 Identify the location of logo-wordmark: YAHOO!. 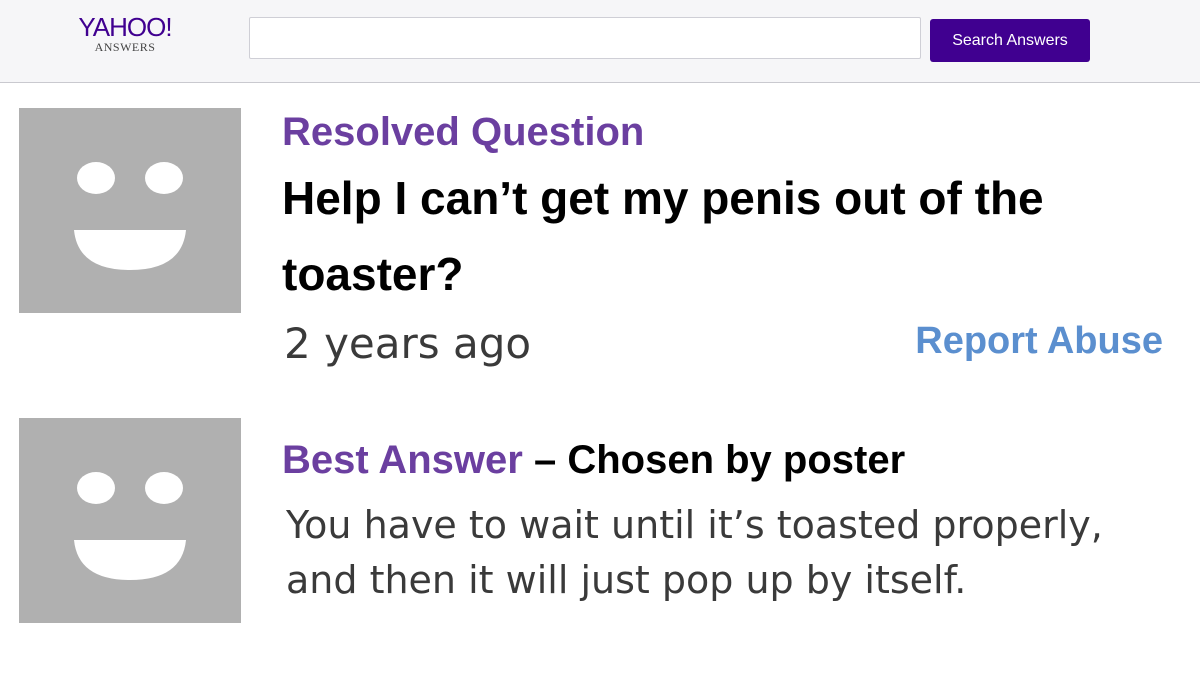
(125, 27).